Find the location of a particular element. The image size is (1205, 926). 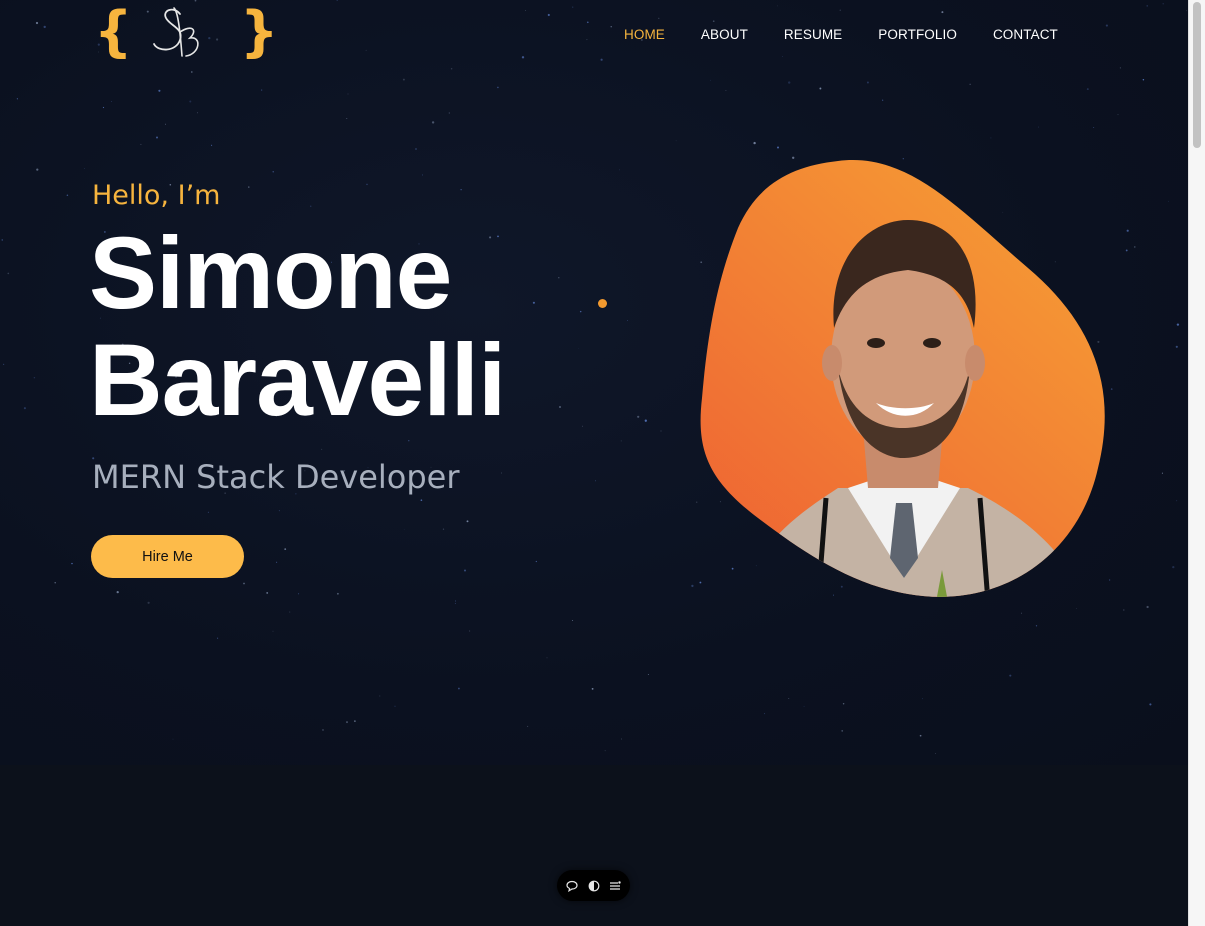

nav-about: ABOUT is located at coordinates (724, 34).